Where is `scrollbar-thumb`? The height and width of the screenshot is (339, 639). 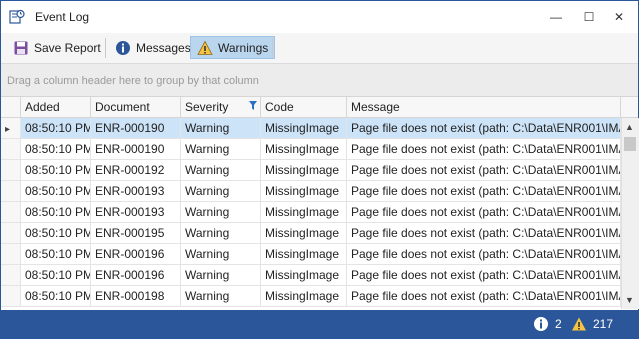 scrollbar-thumb is located at coordinates (630, 144).